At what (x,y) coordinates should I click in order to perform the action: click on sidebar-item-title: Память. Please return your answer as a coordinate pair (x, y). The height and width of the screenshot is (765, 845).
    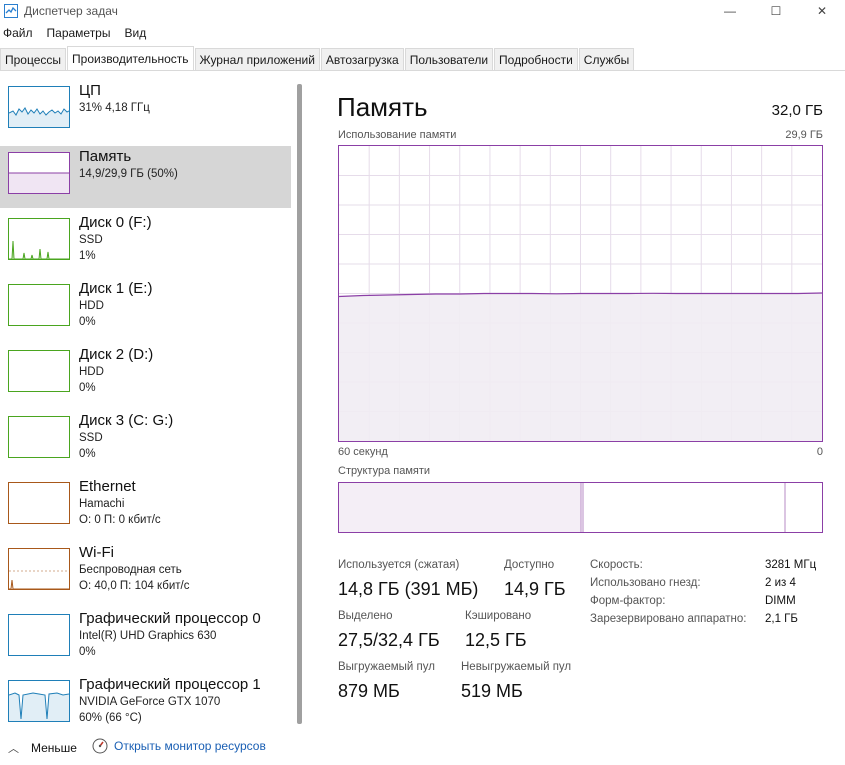
    Looking at the image, I should click on (105, 156).